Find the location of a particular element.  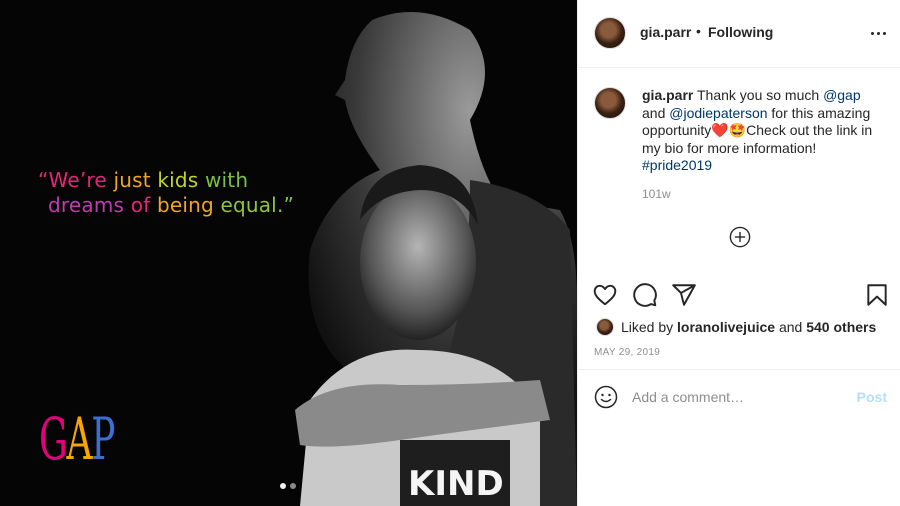

caption-avatar is located at coordinates (610, 103).